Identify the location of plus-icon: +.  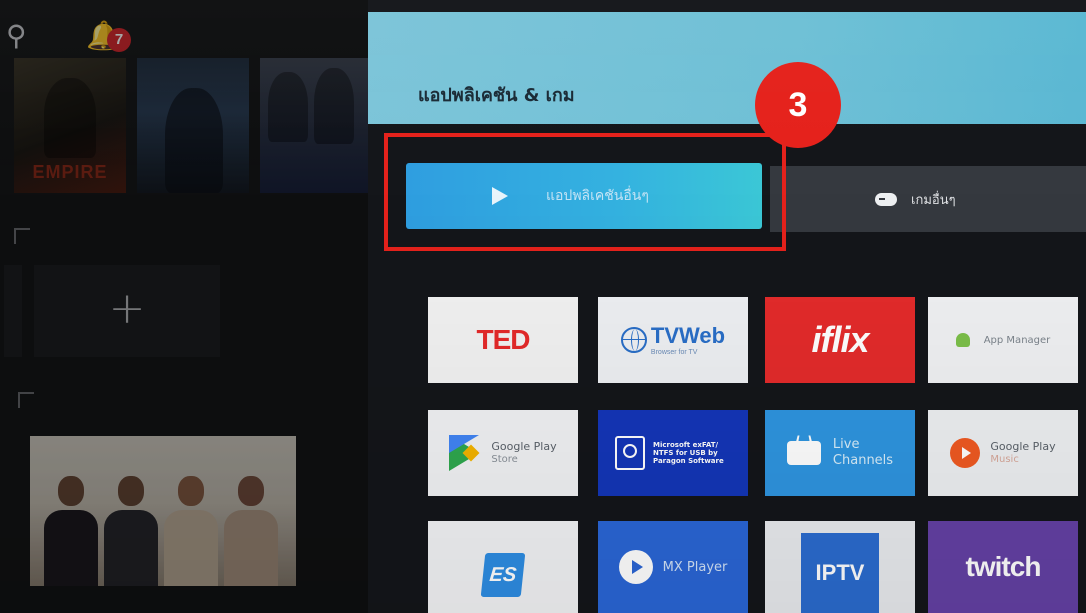
(127, 308).